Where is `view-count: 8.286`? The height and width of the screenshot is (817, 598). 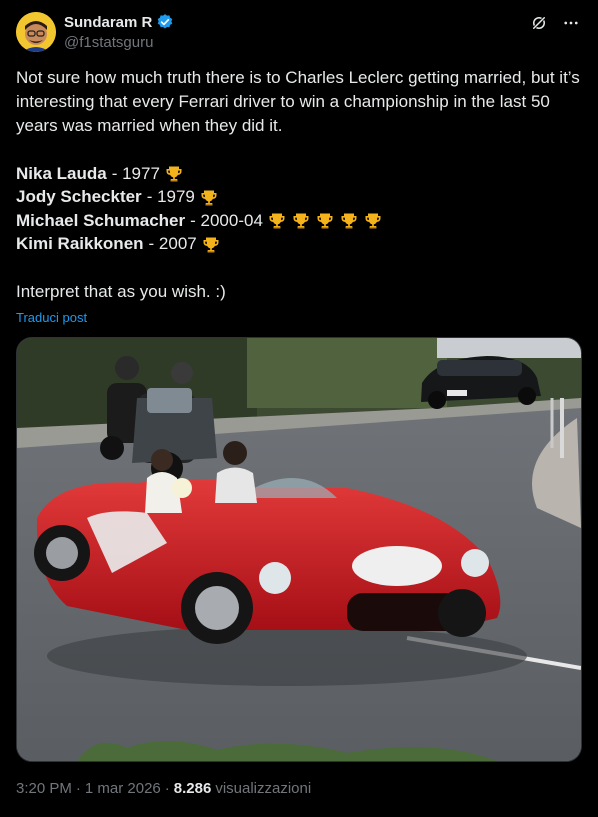
view-count: 8.286 is located at coordinates (192, 788).